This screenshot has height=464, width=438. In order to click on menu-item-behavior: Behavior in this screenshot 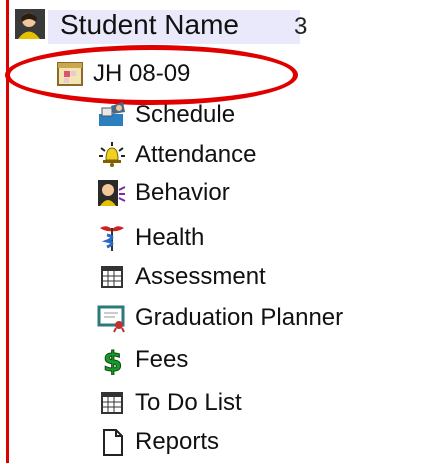, I will do `click(163, 193)`.